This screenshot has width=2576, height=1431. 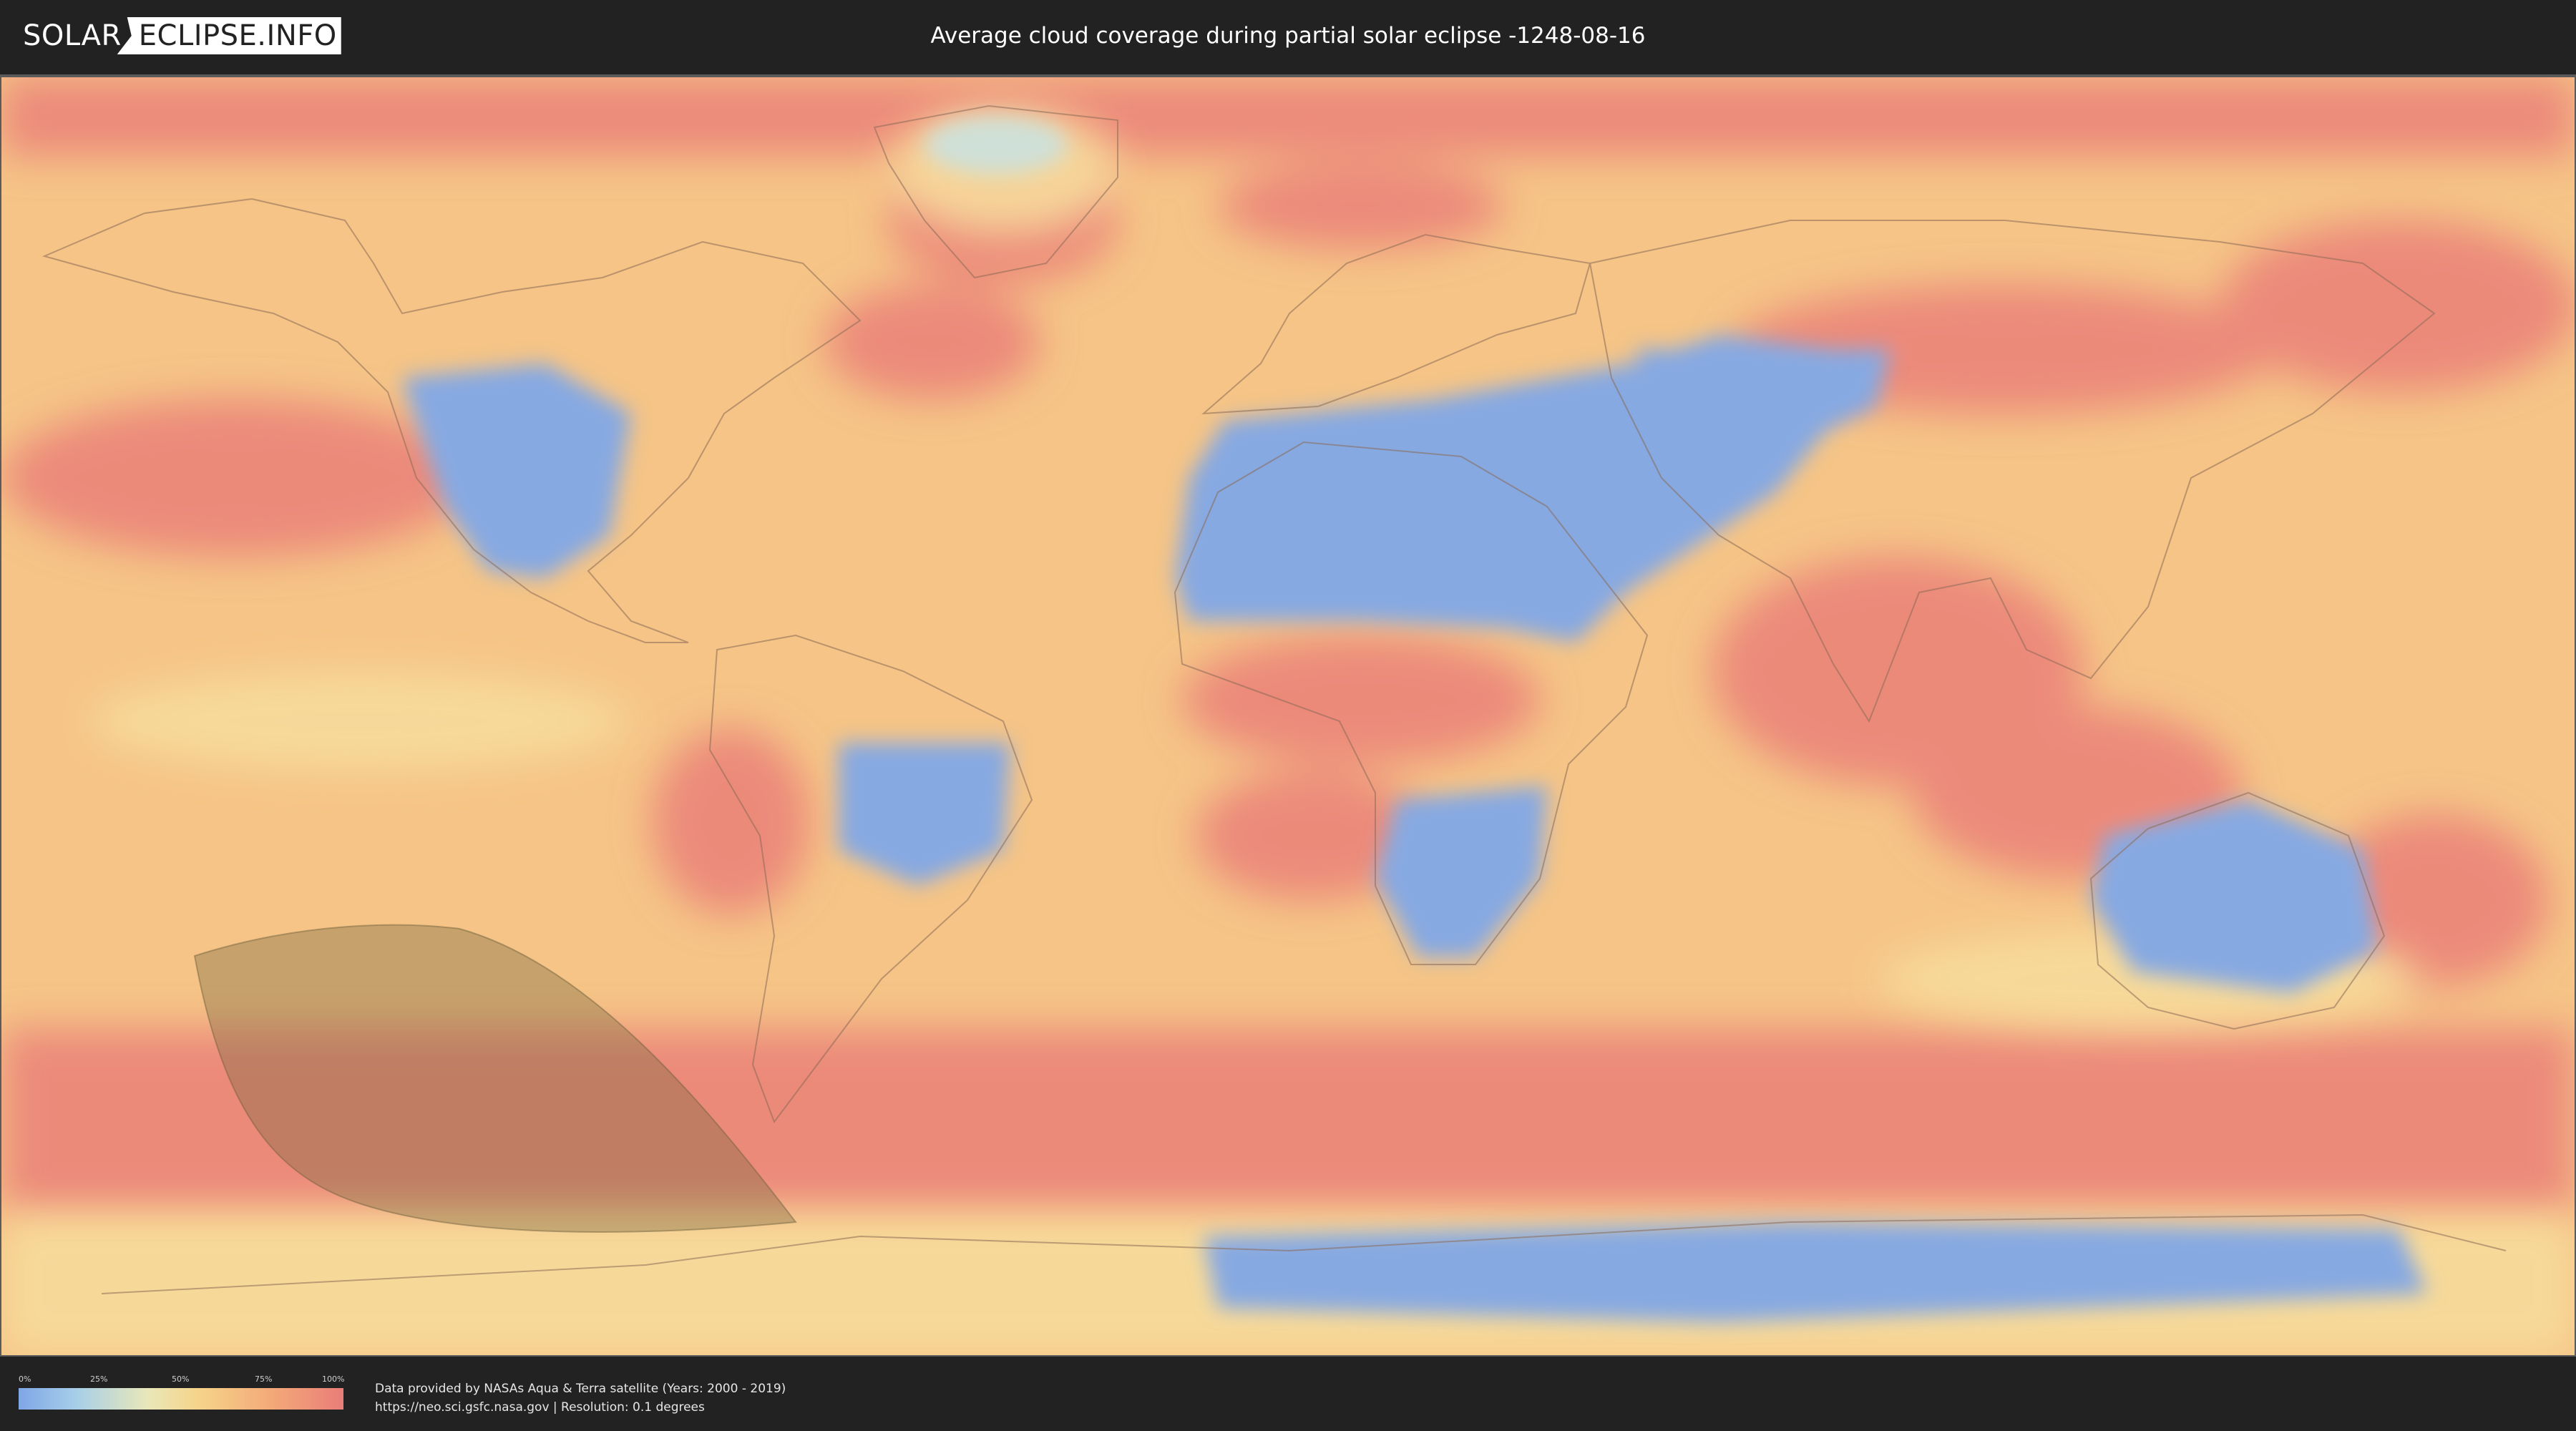 I want to click on legend-tick-0: 0%, so click(x=25, y=1379).